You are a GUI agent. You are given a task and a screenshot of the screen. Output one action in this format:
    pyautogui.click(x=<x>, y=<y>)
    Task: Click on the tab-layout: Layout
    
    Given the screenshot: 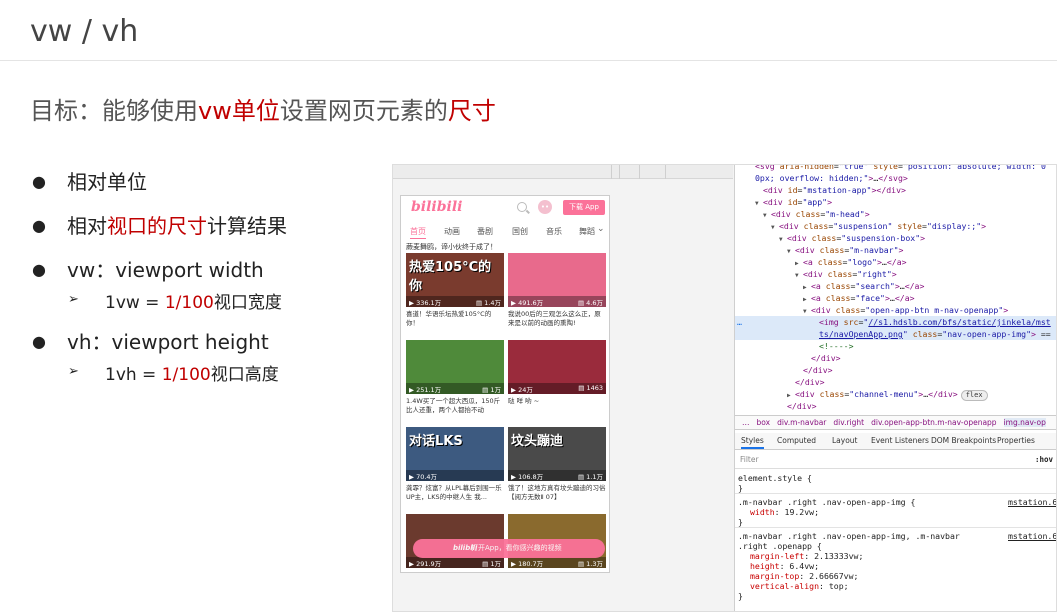 What is the action you would take?
    pyautogui.click(x=845, y=440)
    